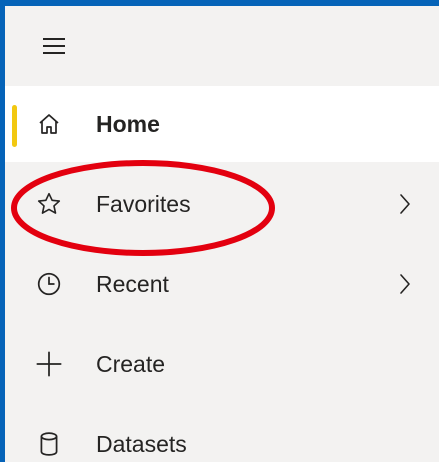 The width and height of the screenshot is (439, 462). What do you see at coordinates (49, 124) in the screenshot?
I see `home-icon` at bounding box center [49, 124].